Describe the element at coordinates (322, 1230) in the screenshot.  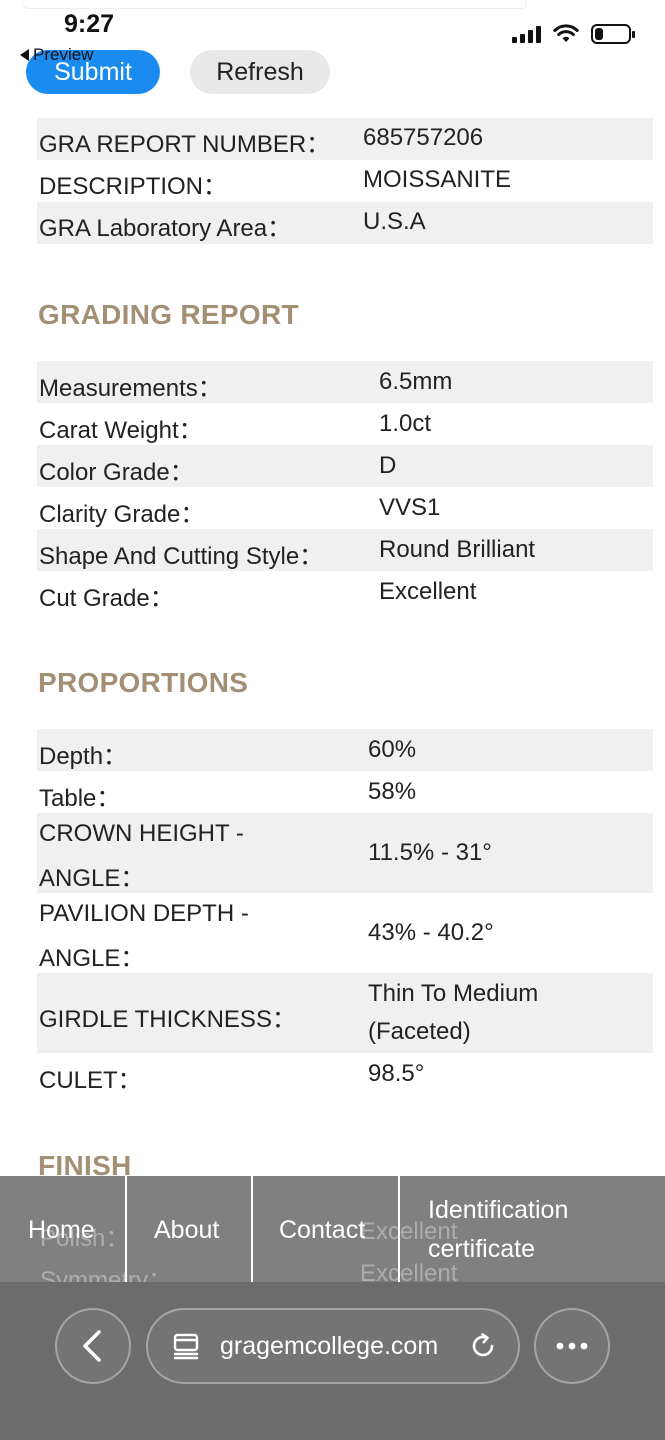
I see `nav-contact-label: Contact` at that location.